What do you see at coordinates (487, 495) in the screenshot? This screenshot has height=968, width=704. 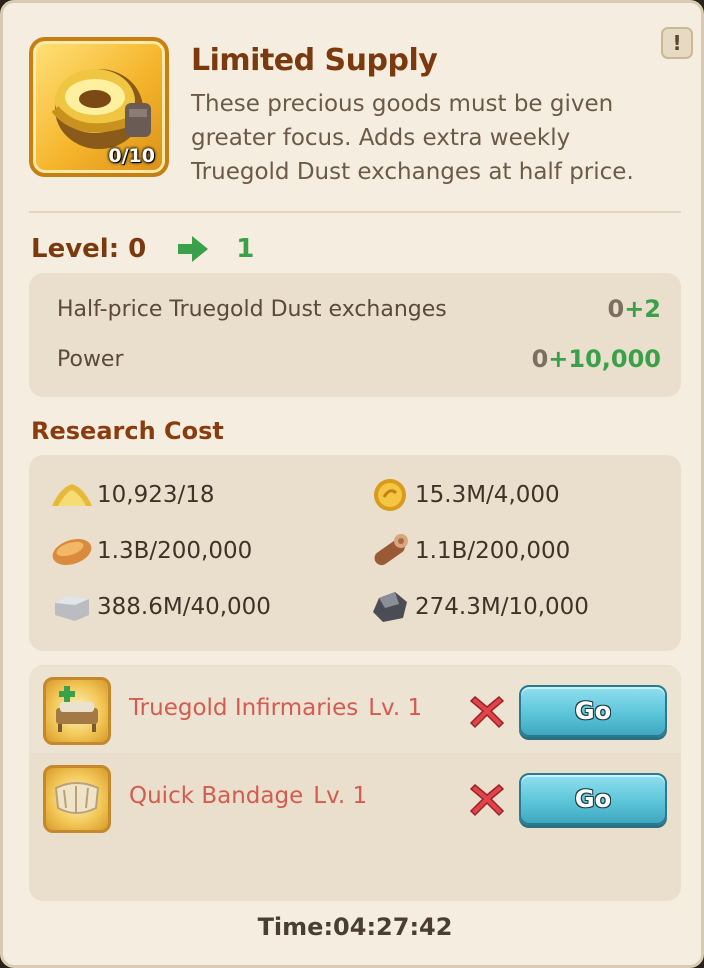 I see `cost-value: 15.3M/4,000` at bounding box center [487, 495].